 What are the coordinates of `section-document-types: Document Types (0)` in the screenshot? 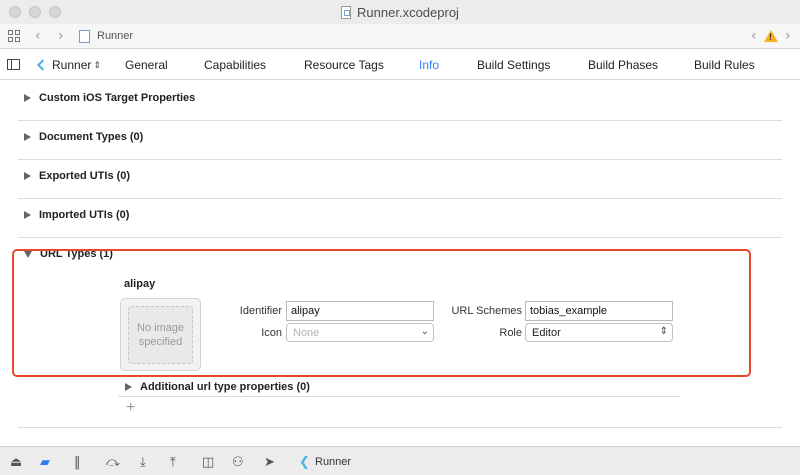 It's located at (400, 145).